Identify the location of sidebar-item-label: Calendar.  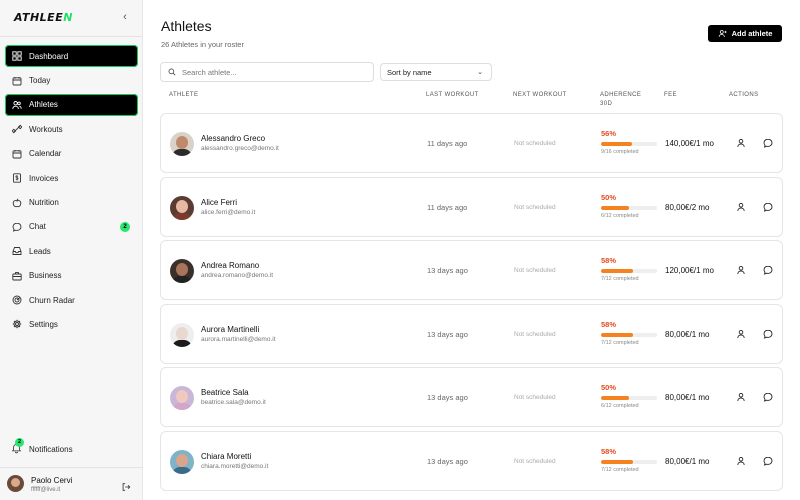
(45, 154).